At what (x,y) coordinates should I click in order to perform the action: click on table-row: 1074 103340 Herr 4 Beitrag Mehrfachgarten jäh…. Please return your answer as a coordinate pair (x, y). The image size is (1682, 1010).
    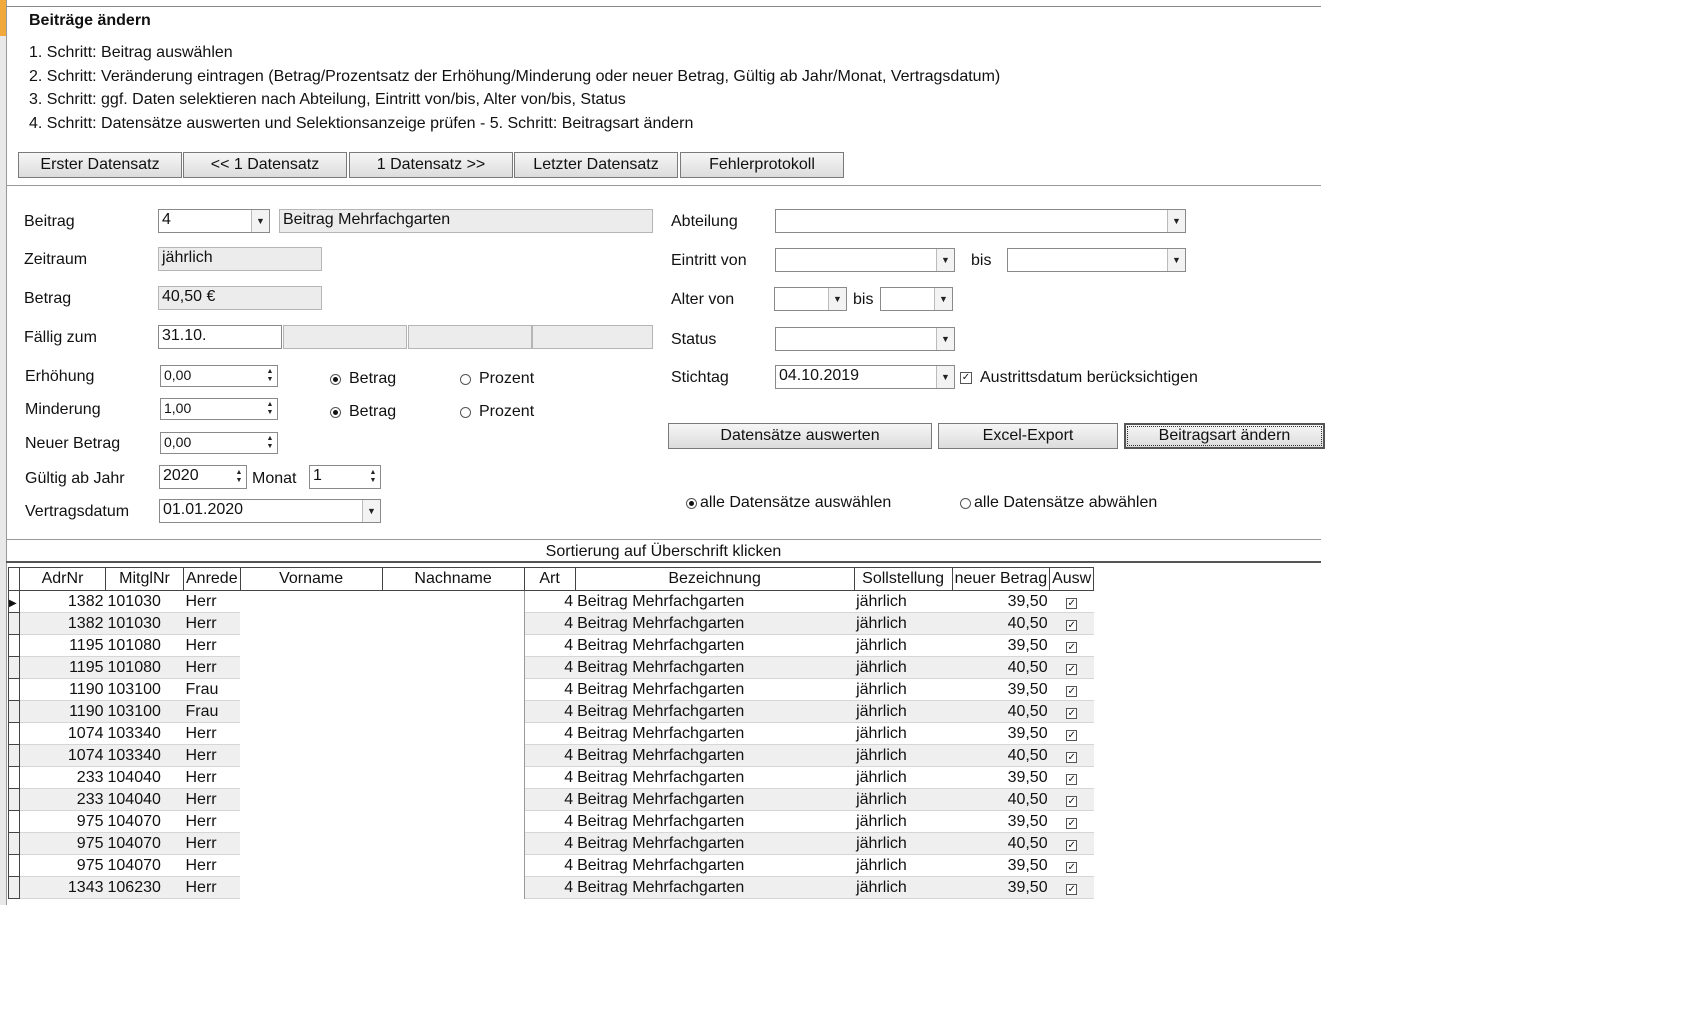
    Looking at the image, I should click on (551, 733).